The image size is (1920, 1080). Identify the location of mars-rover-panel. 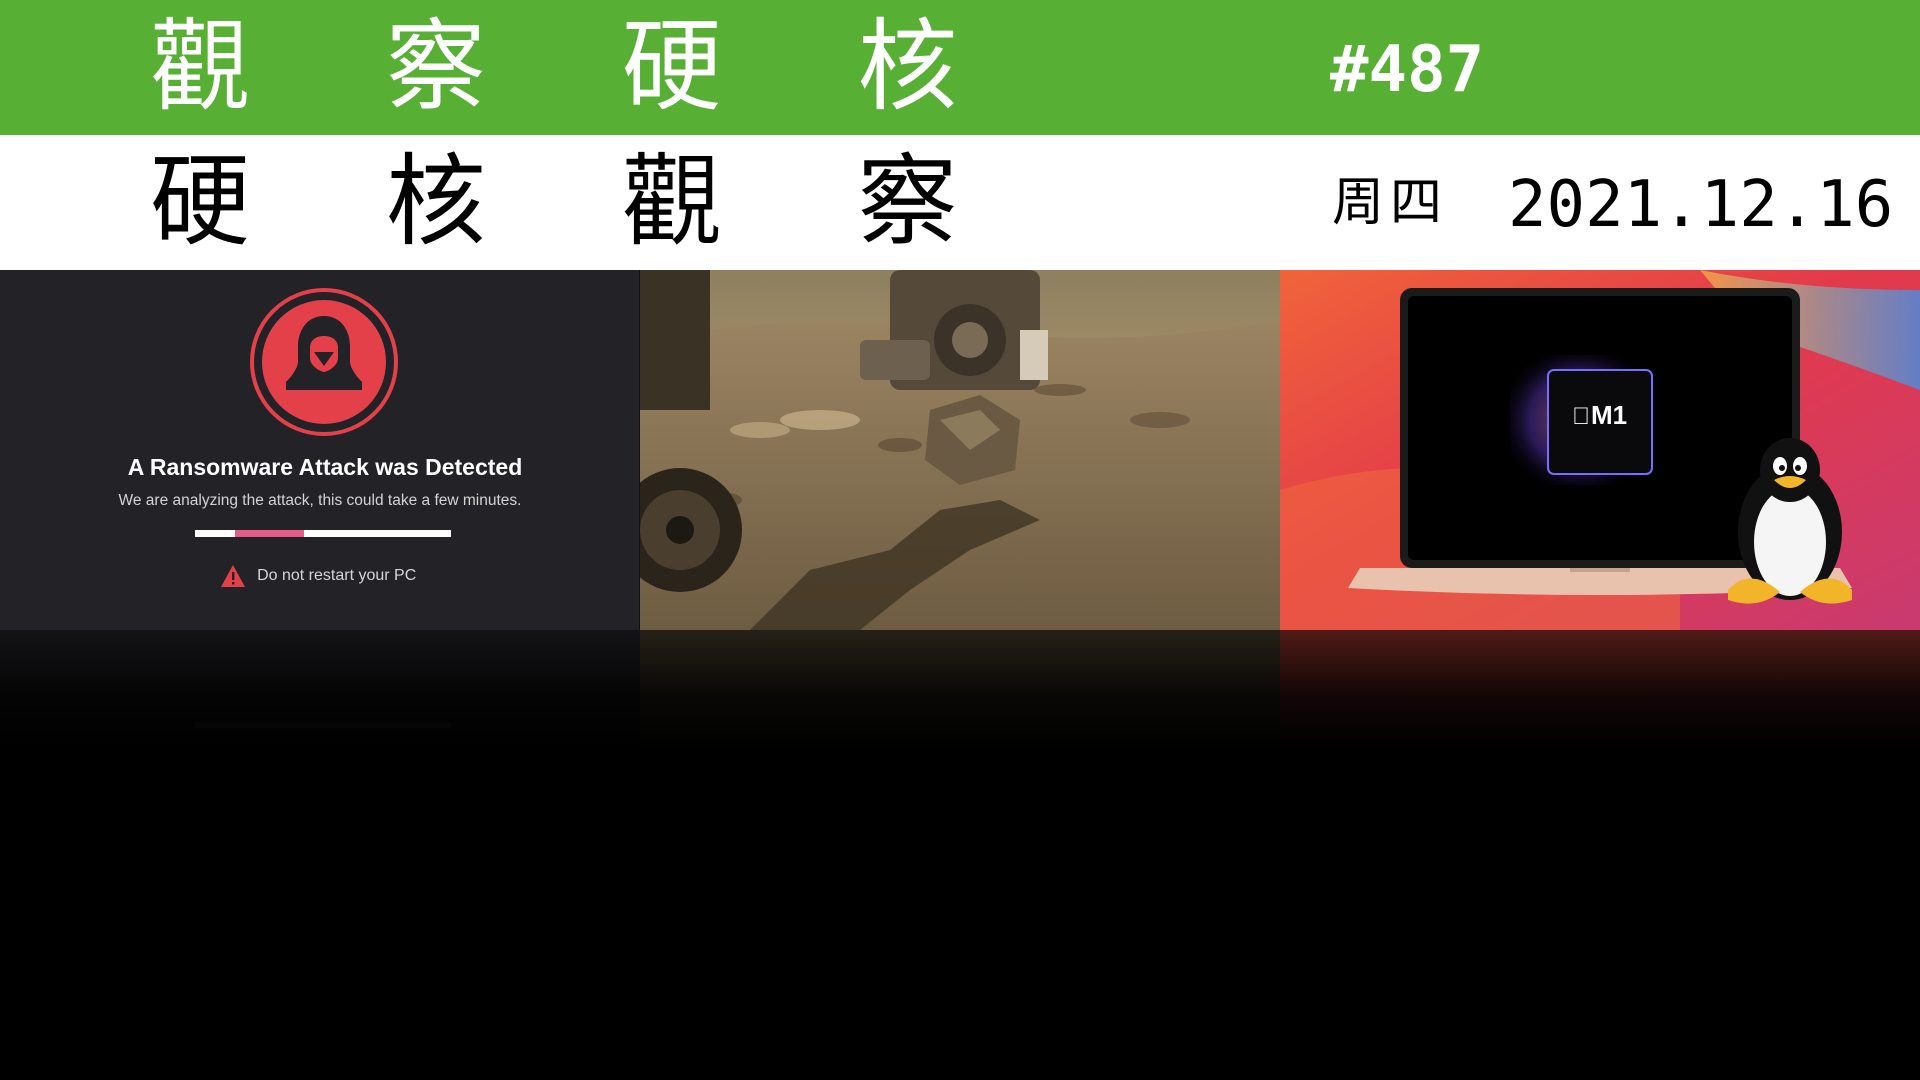
(960, 450).